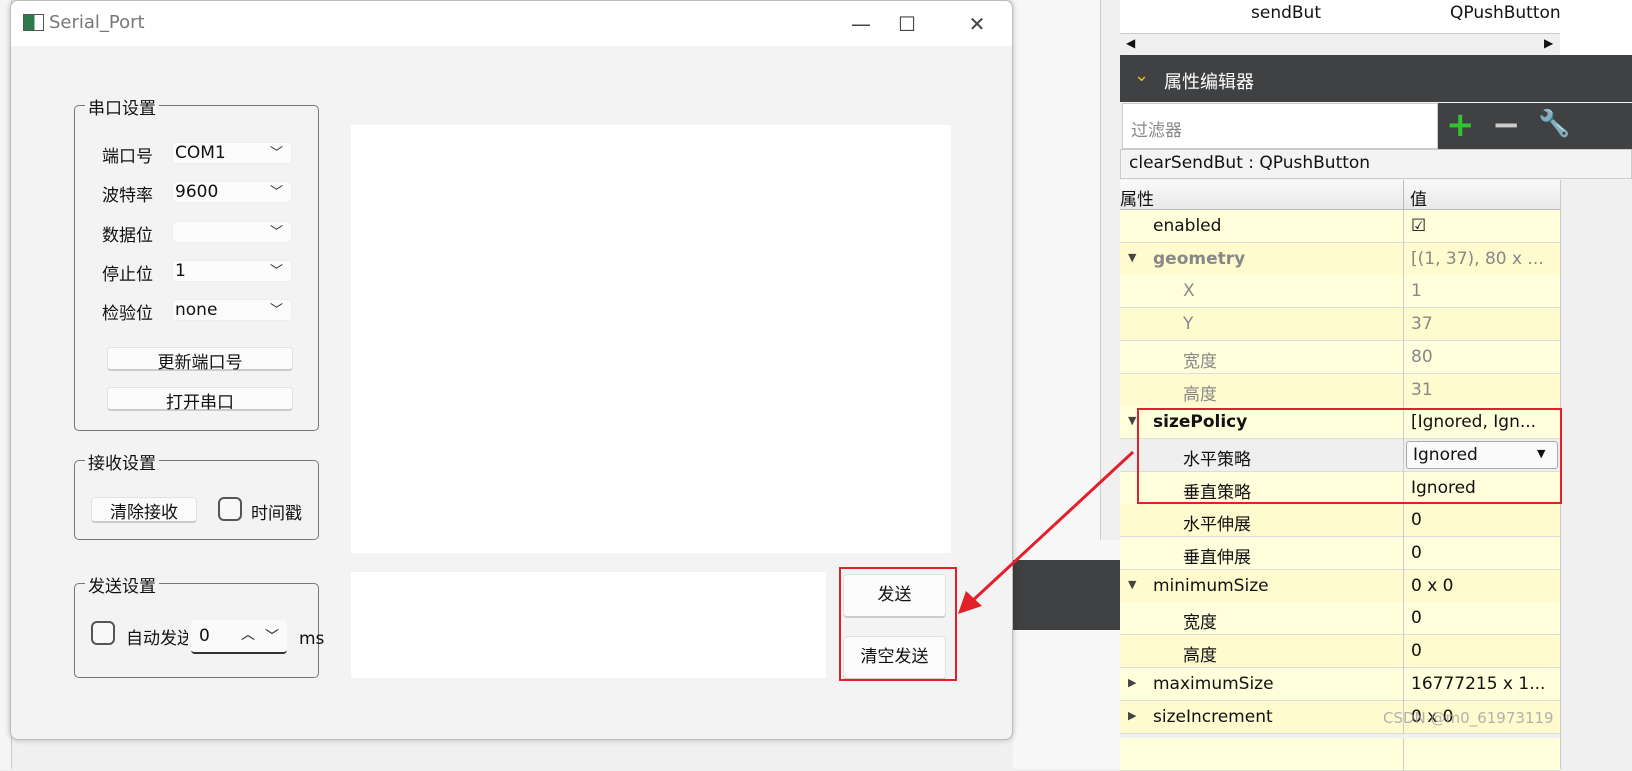 The image size is (1632, 771). What do you see at coordinates (232, 270) in the screenshot?
I see `serial-combo: 1 ﹀` at bounding box center [232, 270].